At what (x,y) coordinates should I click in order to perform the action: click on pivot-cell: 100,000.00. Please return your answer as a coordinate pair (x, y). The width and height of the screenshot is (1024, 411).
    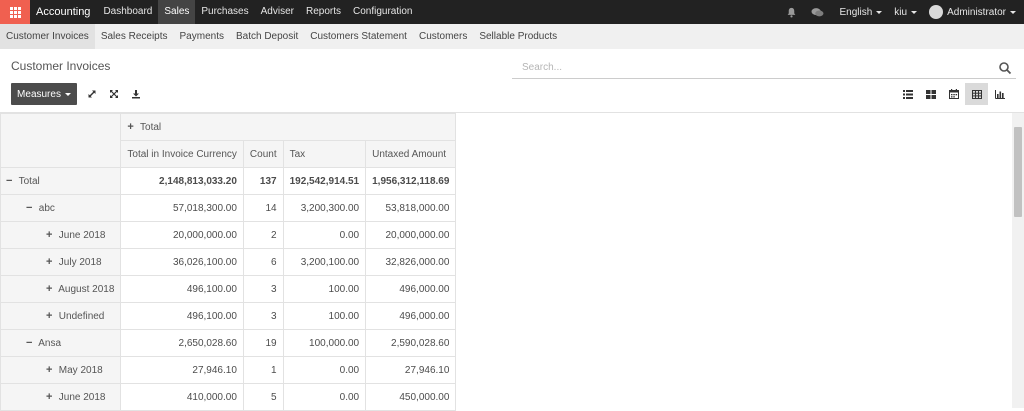
    Looking at the image, I should click on (324, 343).